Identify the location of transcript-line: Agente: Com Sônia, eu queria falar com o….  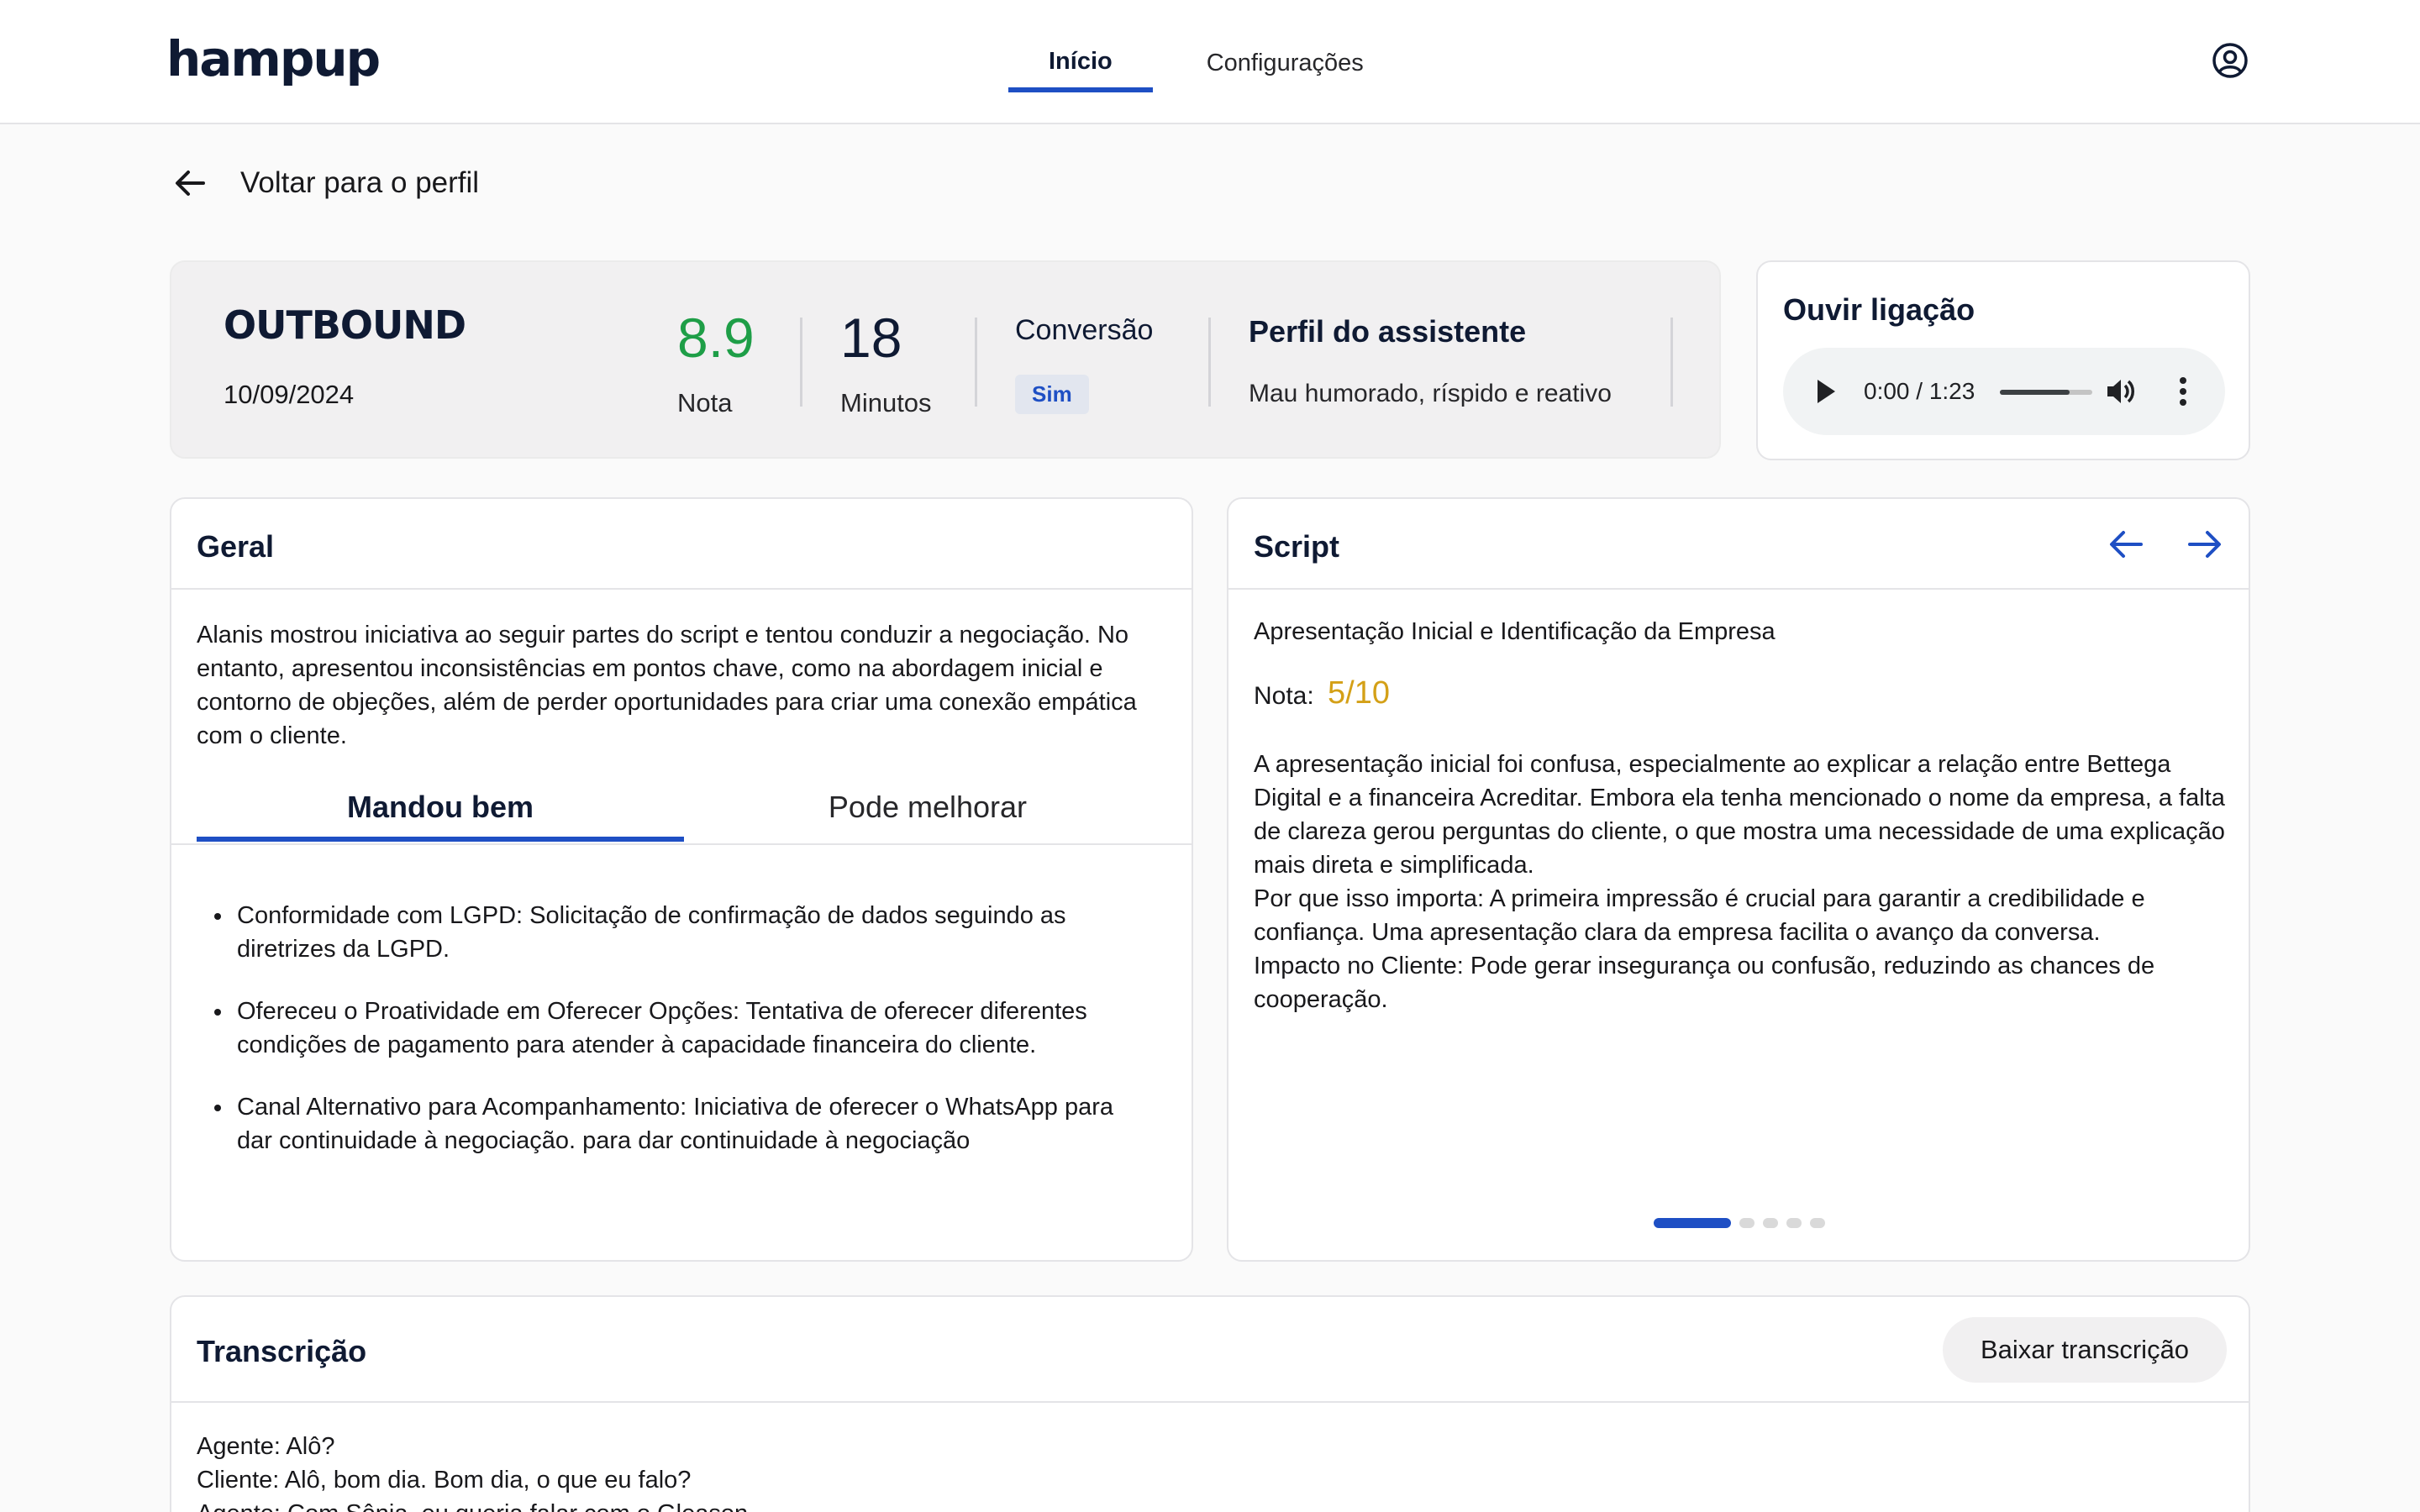
(476, 1504).